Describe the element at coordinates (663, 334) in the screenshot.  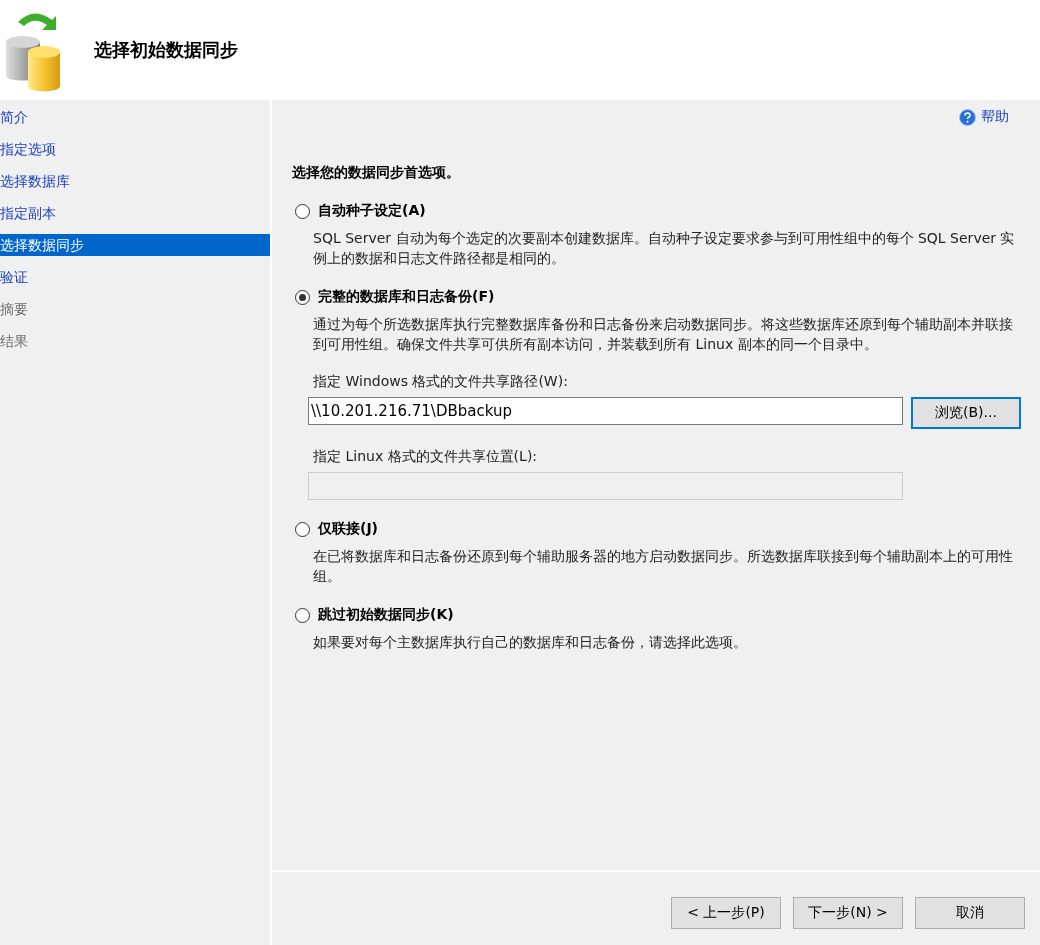
I see `option-description: 通过为每个所选数据库执行完整数据库备份和日志备份来启动数据同步。将这些数据库还原到每个辅助副本并联接到可用性组。确保文件共享可供所有副本访问，并装载到所有 Linux 副本的同一个目录中。` at that location.